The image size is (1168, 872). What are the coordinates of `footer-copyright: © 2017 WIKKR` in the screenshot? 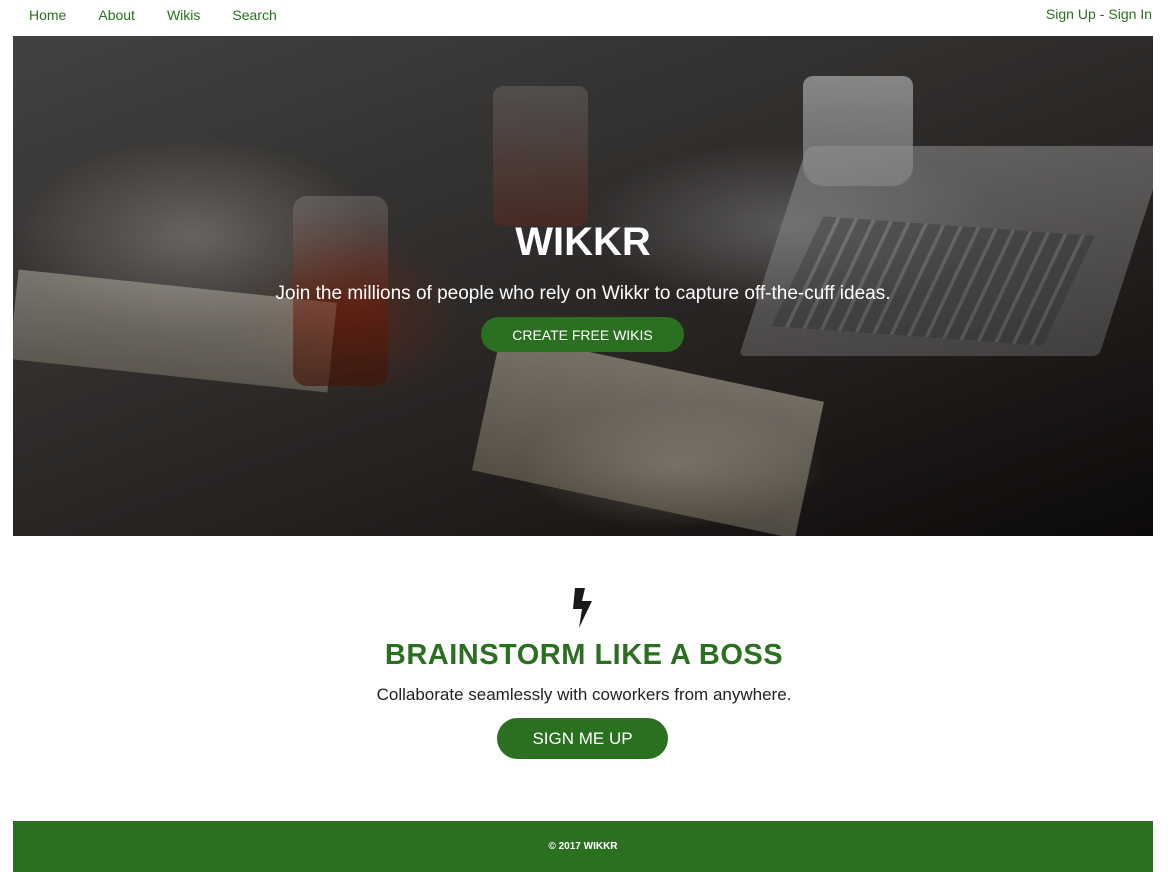 It's located at (583, 846).